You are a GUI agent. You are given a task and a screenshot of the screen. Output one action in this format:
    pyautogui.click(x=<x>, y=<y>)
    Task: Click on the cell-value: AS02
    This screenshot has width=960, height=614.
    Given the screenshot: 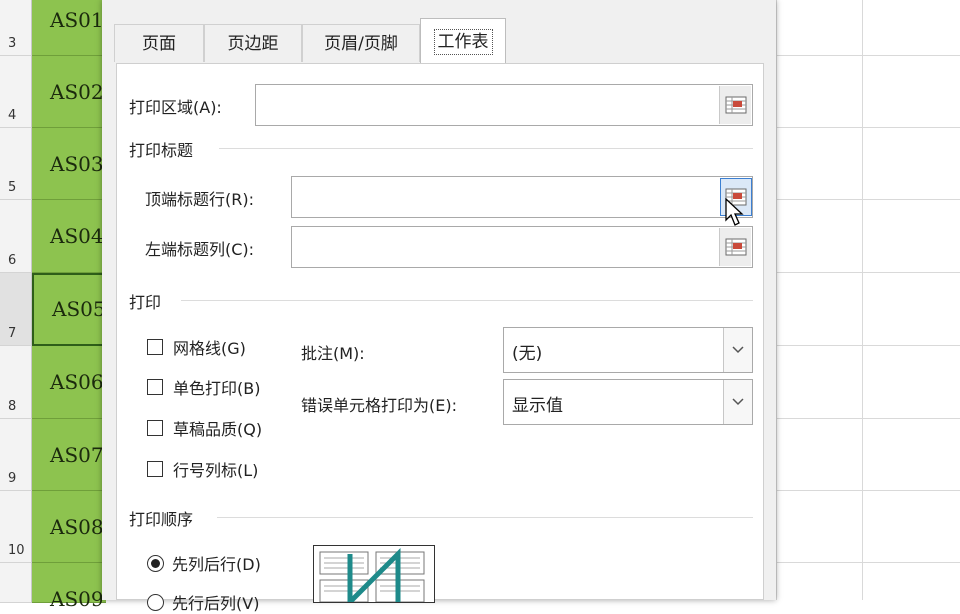 What is the action you would take?
    pyautogui.click(x=77, y=92)
    